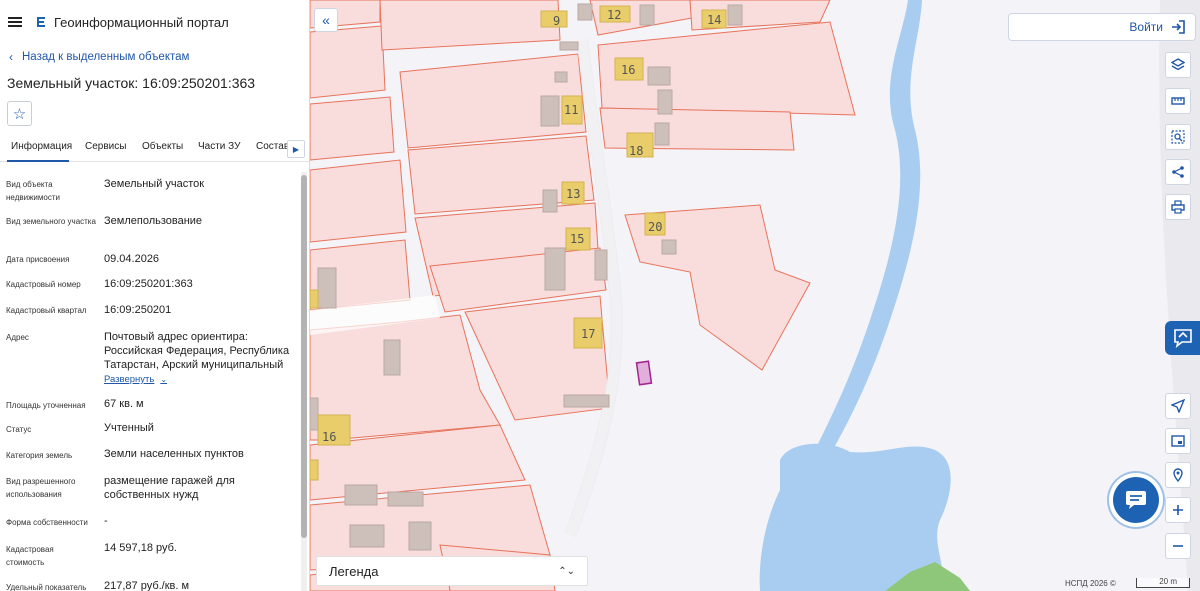  I want to click on attr-label: Вид земельного участка, so click(51, 221).